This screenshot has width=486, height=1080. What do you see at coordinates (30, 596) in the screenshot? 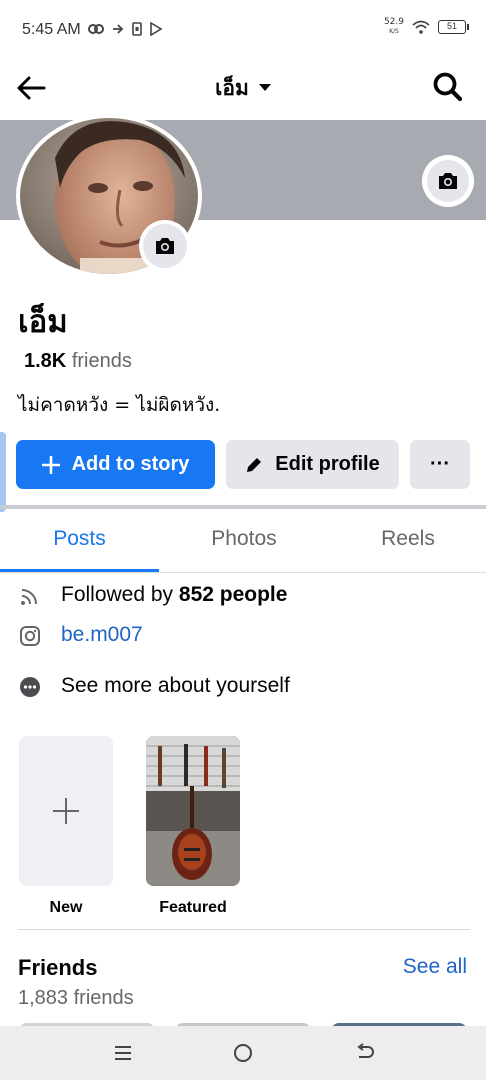
I see `rss-icon` at bounding box center [30, 596].